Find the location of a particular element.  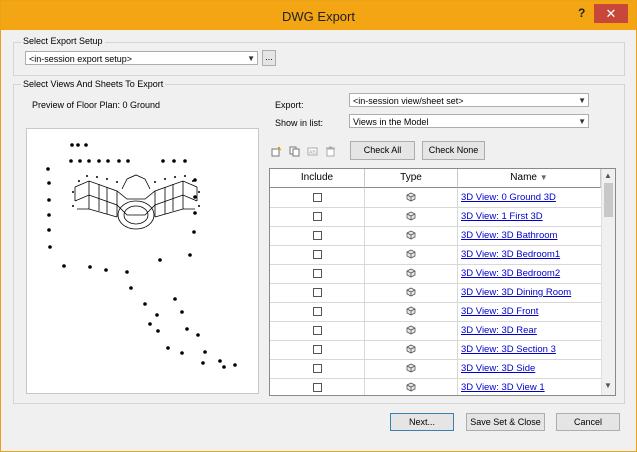

cancel-button: Cancel is located at coordinates (588, 422).